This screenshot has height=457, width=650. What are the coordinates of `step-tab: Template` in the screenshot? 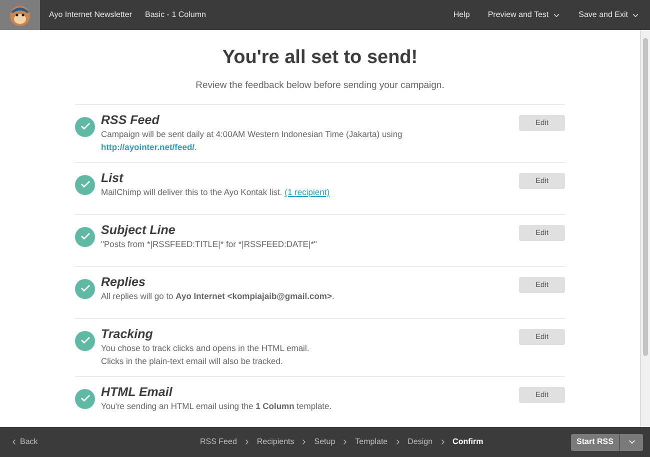 It's located at (371, 442).